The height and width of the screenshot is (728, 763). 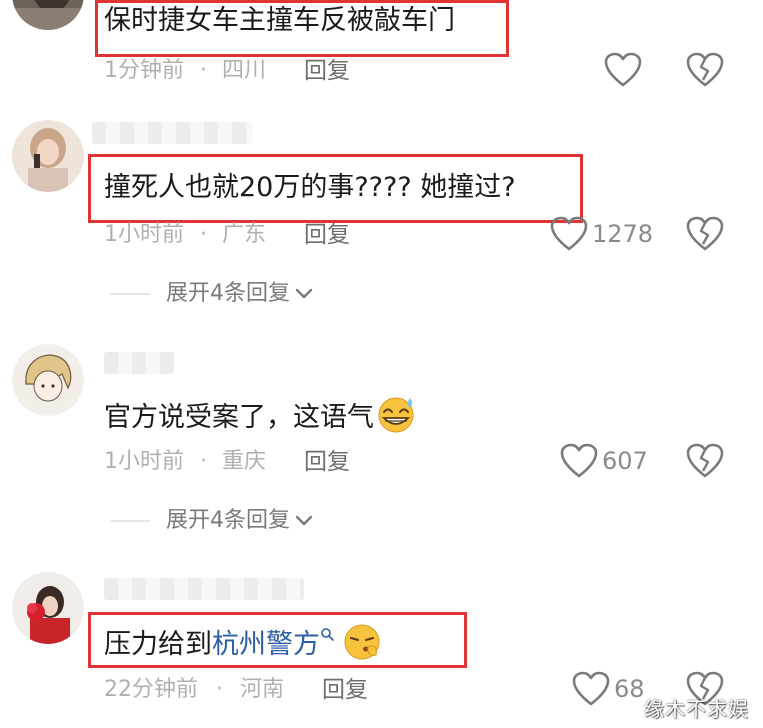 What do you see at coordinates (262, 689) in the screenshot?
I see `comment-region: 河南` at bounding box center [262, 689].